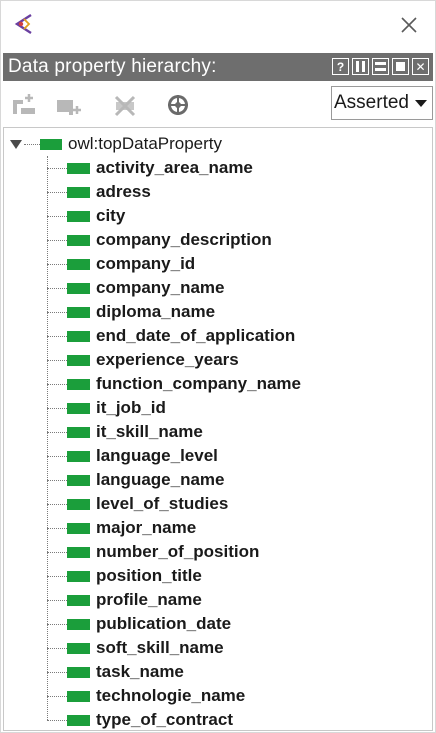  I want to click on tree-item: company_id, so click(174, 264).